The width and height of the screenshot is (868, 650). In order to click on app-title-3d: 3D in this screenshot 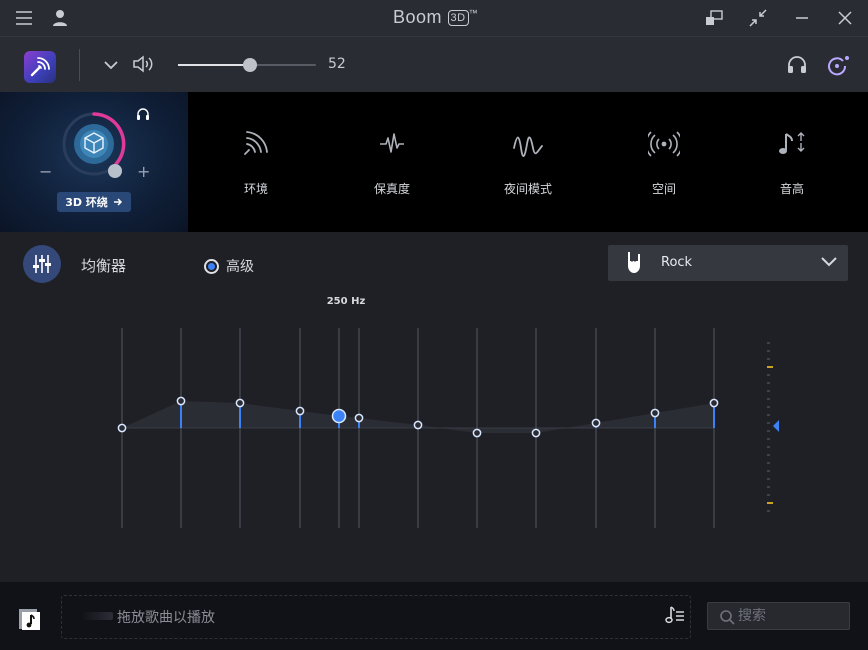, I will do `click(458, 18)`.